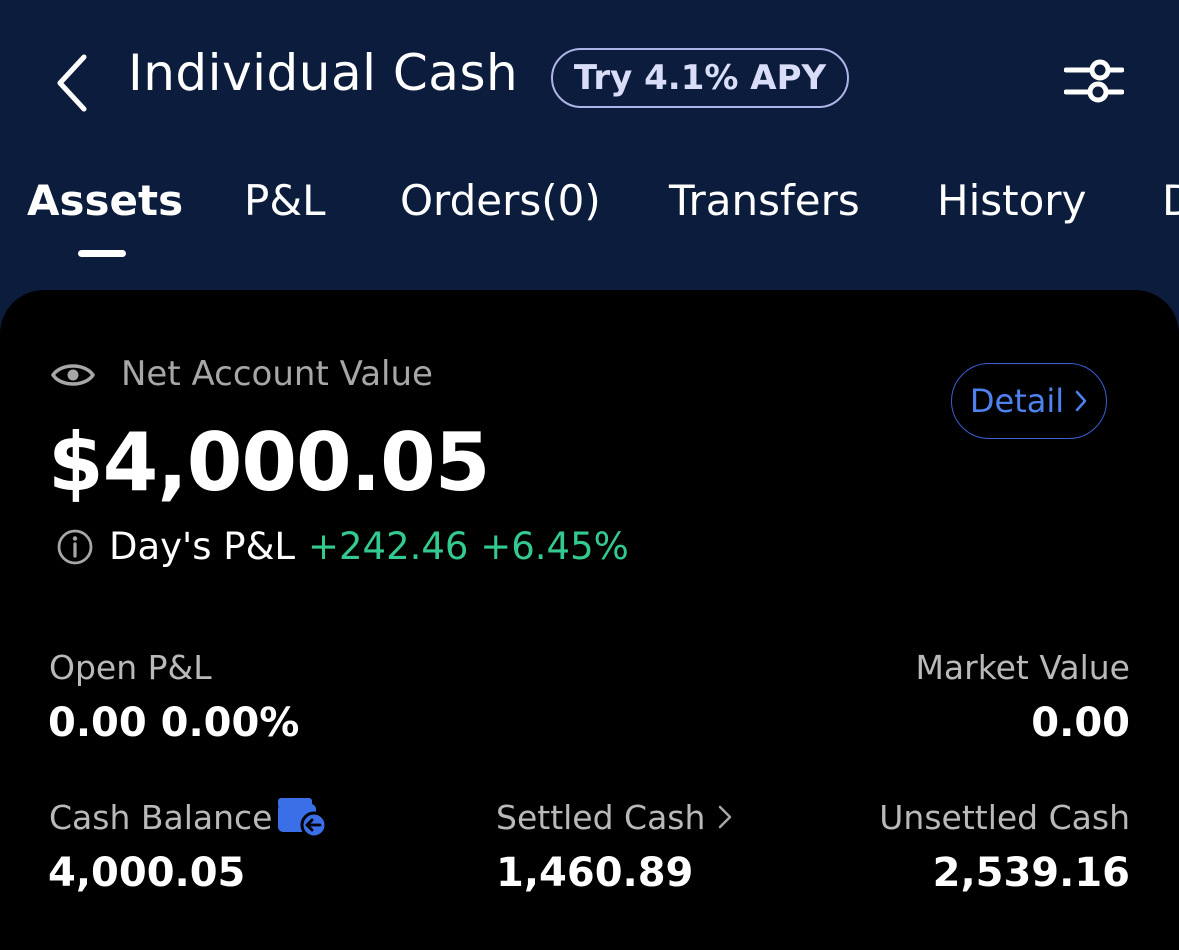 The height and width of the screenshot is (950, 1179). What do you see at coordinates (147, 873) in the screenshot?
I see `cash-balance-value: 4,000.05` at bounding box center [147, 873].